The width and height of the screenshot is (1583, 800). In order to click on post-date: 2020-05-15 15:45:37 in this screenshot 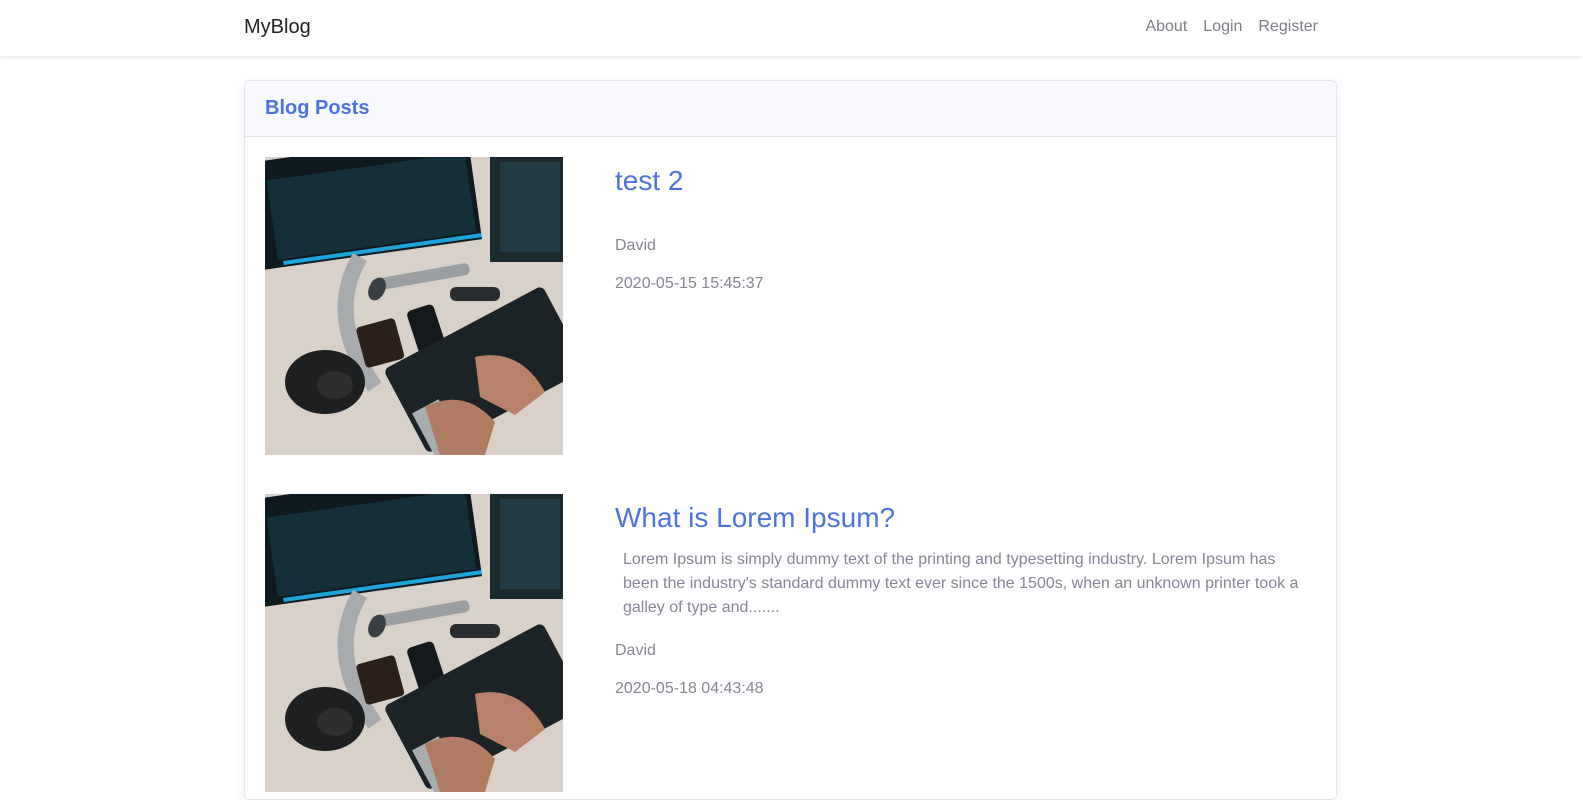, I will do `click(689, 283)`.